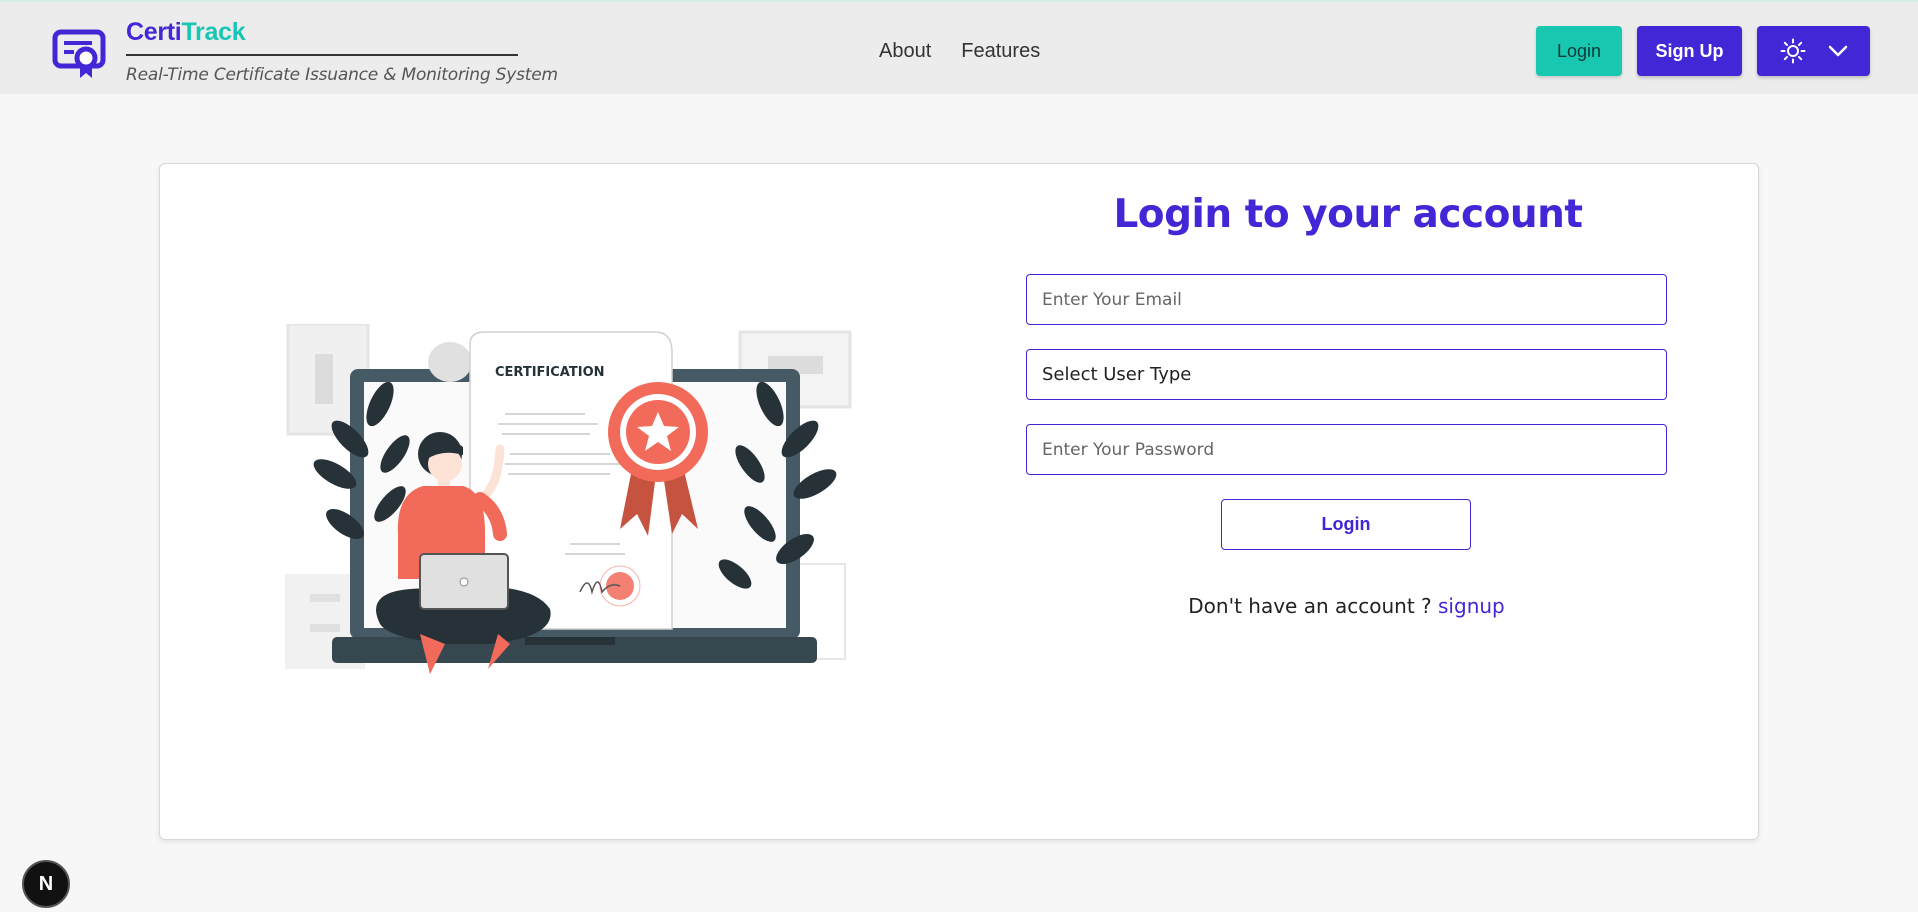  Describe the element at coordinates (1837, 51) in the screenshot. I see `chevron-down-icon` at that location.